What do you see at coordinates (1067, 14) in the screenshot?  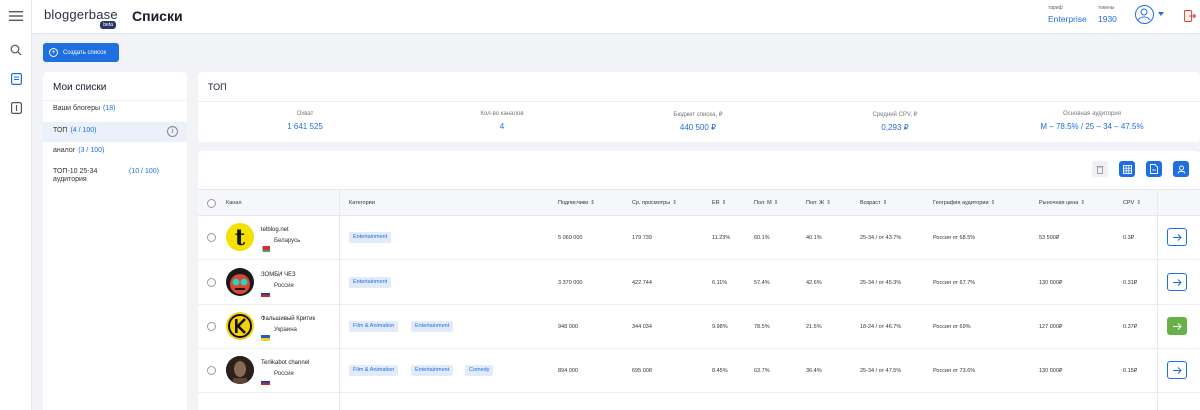 I see `tariff-block: тариф Enterprise` at bounding box center [1067, 14].